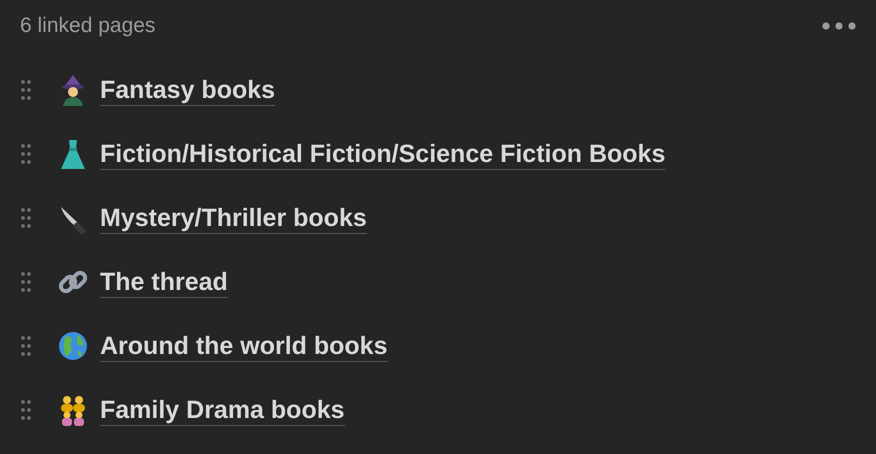 The width and height of the screenshot is (876, 454). What do you see at coordinates (188, 90) in the screenshot?
I see `page-link: Fantasy books` at bounding box center [188, 90].